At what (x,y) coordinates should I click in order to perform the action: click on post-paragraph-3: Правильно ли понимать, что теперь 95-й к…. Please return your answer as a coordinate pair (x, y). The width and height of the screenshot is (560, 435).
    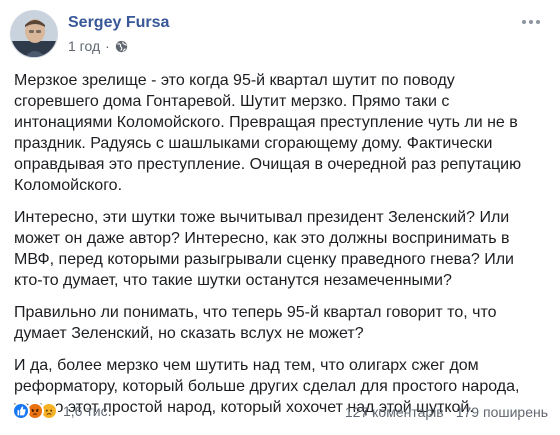
    Looking at the image, I should click on (255, 323).